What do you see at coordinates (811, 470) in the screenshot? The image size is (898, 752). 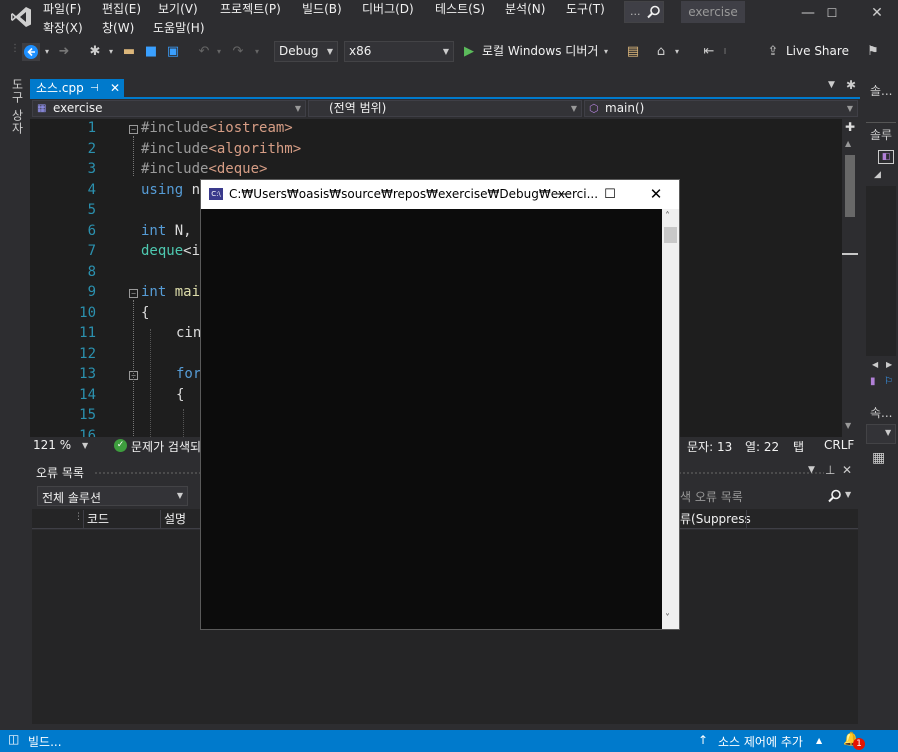 I see `panel-menu-icon: ▼` at bounding box center [811, 470].